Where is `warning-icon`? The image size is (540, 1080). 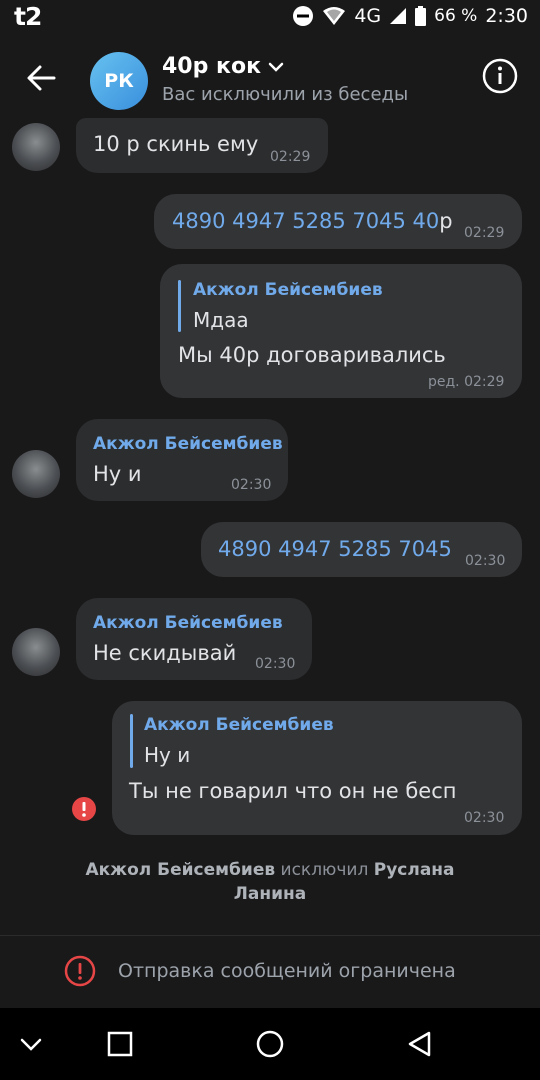
warning-icon is located at coordinates (80, 971).